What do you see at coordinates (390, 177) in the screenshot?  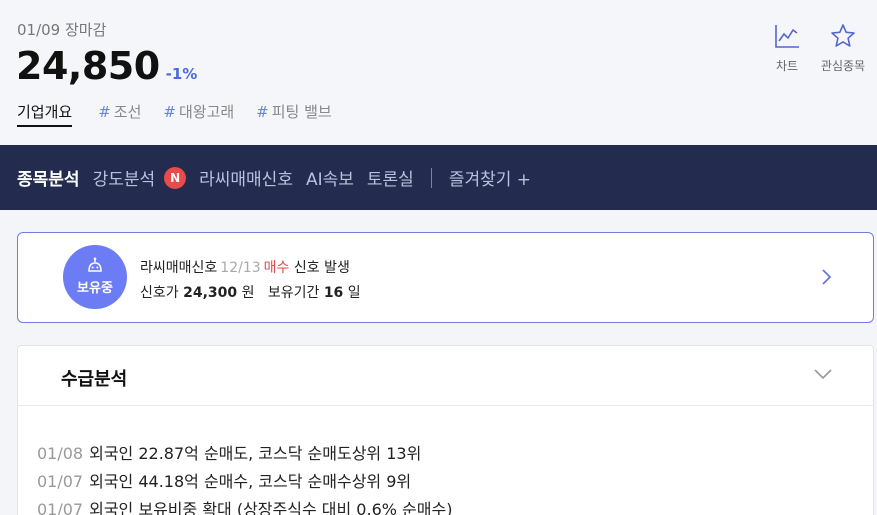 I see `tab-discussion: 토론실` at bounding box center [390, 177].